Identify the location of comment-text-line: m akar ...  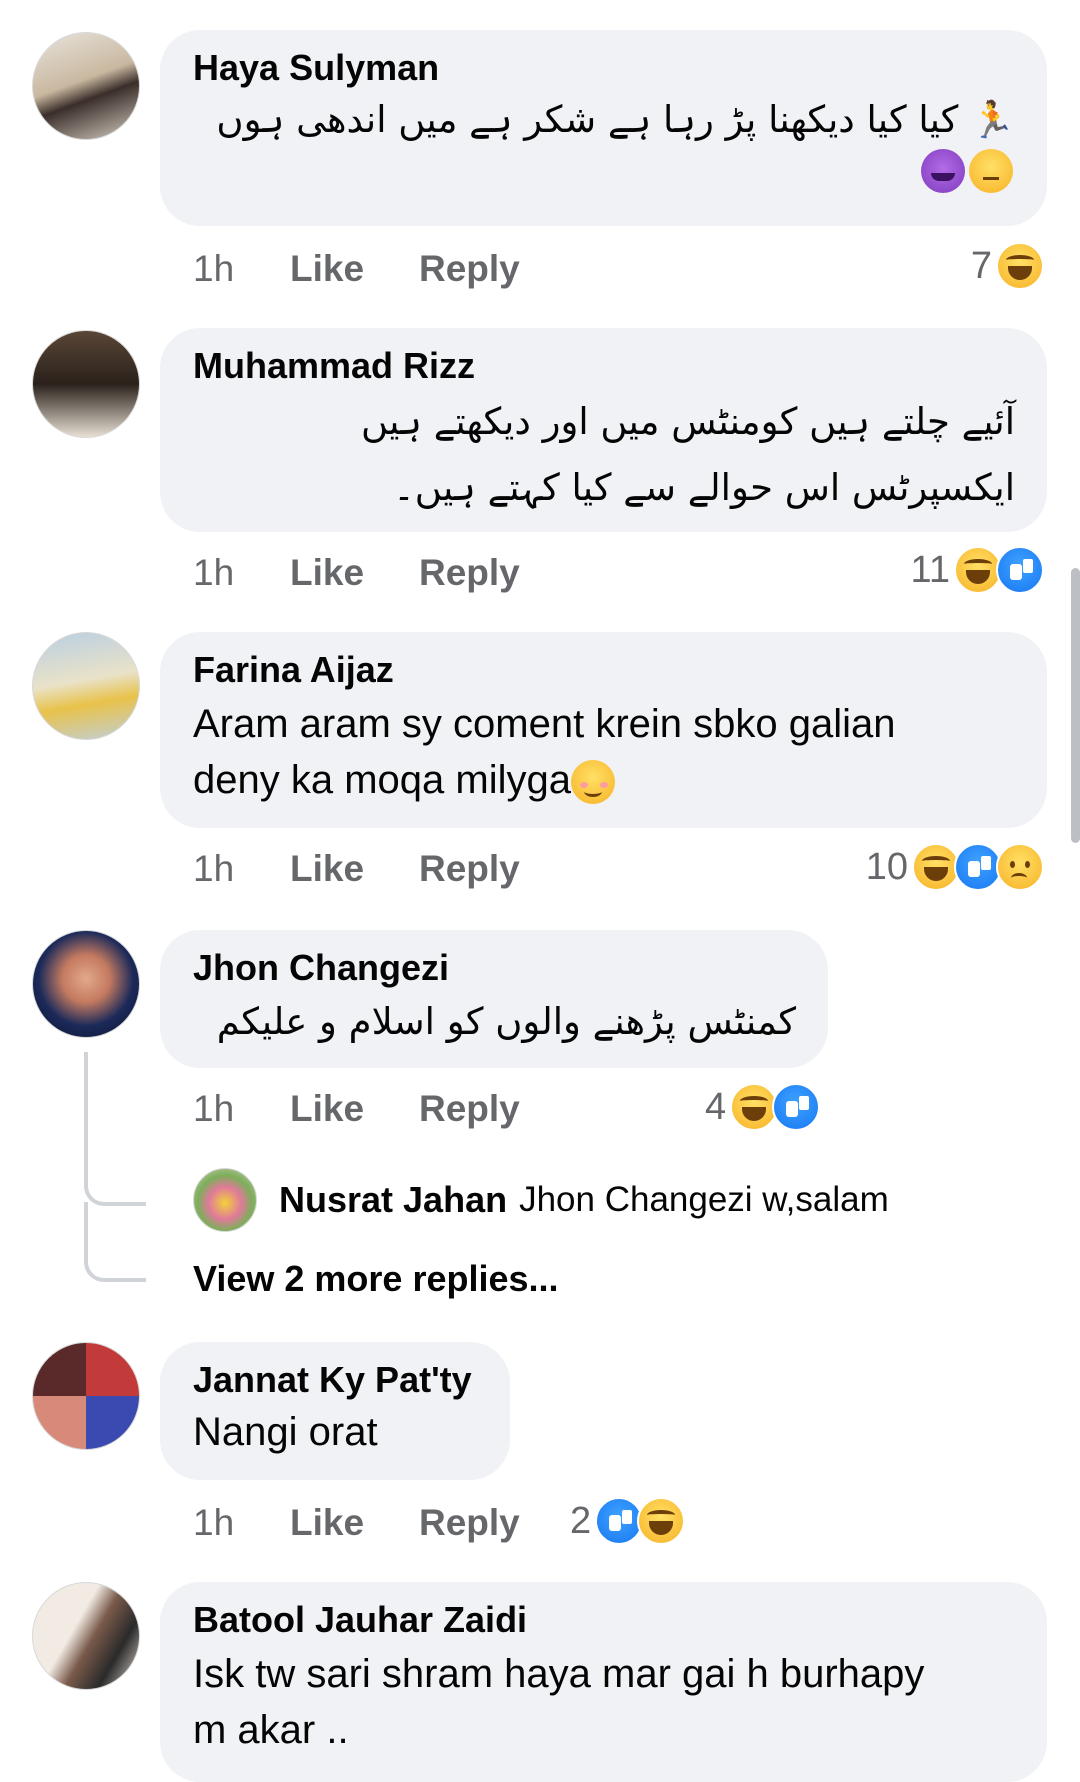
(271, 1730).